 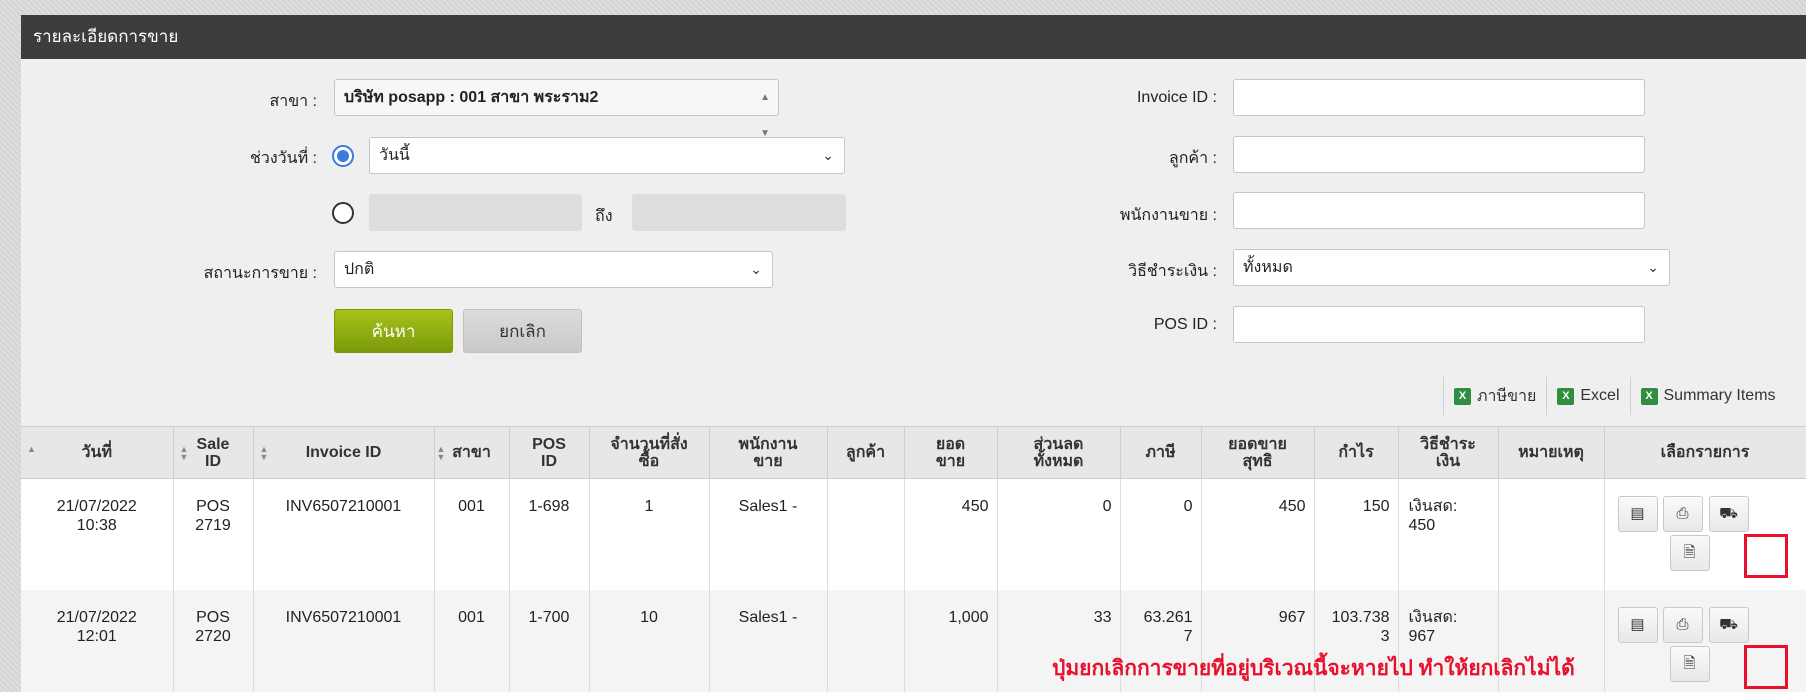 What do you see at coordinates (549, 452) in the screenshot?
I see `col-header-pos: POS ID` at bounding box center [549, 452].